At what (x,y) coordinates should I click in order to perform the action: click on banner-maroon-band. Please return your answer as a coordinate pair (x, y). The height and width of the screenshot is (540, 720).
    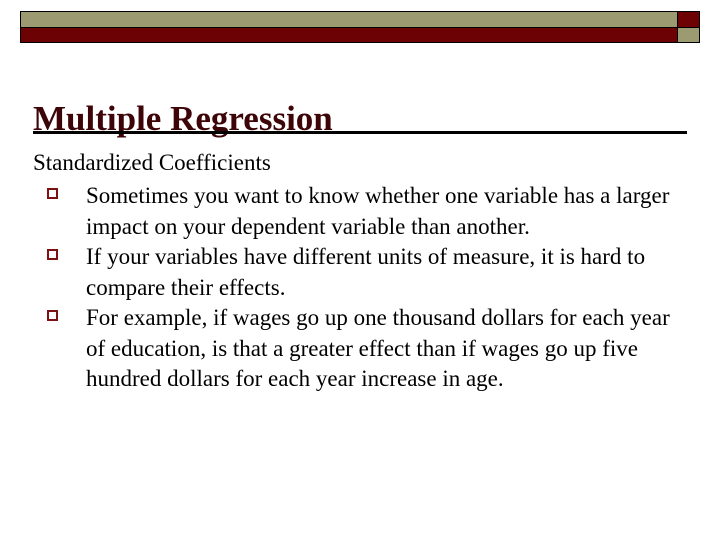
    Looking at the image, I should click on (349, 34).